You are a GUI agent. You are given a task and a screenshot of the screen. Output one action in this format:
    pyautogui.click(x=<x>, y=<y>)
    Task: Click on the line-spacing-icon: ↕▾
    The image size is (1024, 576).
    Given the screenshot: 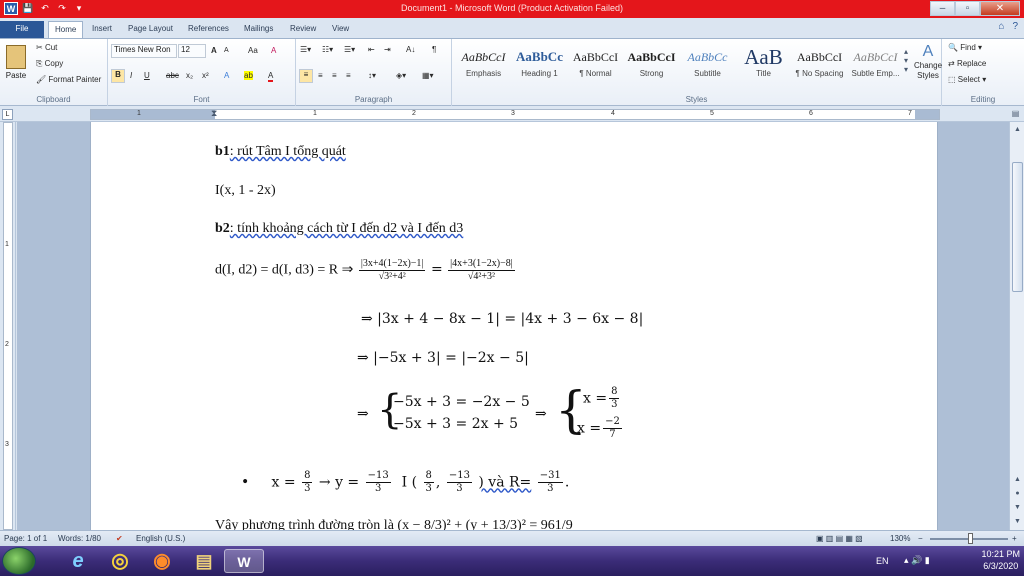 What is the action you would take?
    pyautogui.click(x=372, y=75)
    